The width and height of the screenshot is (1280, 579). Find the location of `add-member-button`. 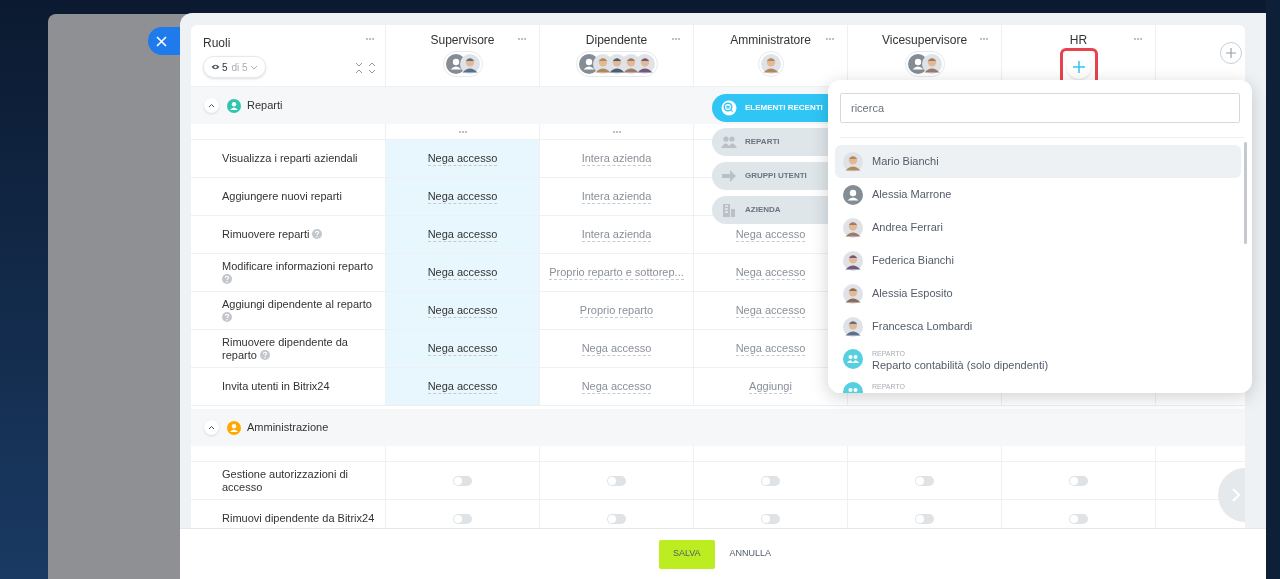

add-member-button is located at coordinates (1078, 67).